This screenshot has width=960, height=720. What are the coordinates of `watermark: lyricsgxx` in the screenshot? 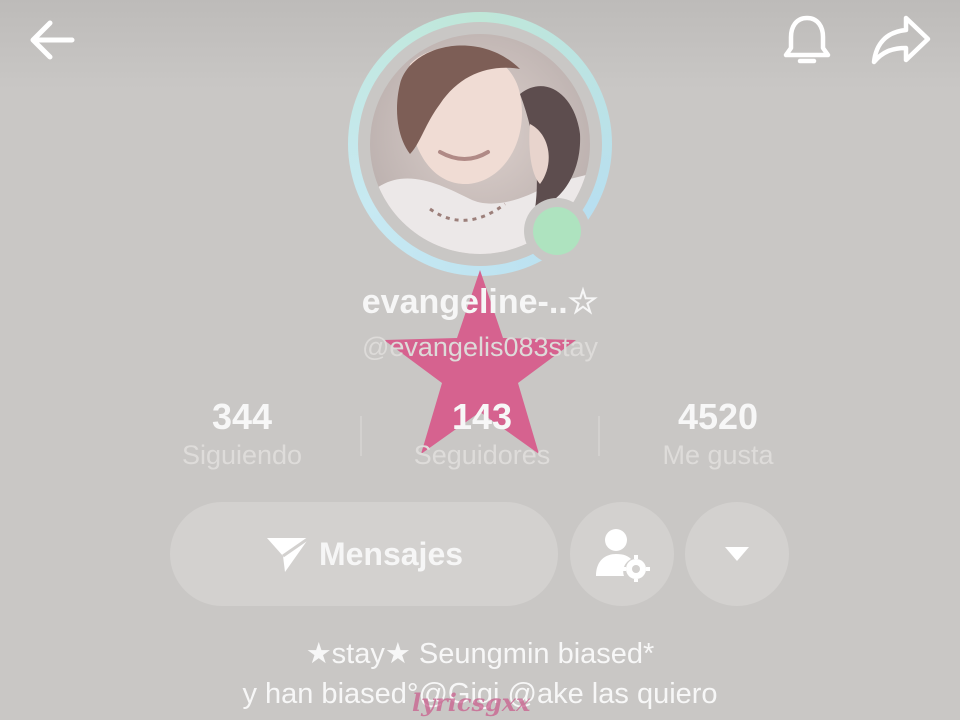 It's located at (471, 702).